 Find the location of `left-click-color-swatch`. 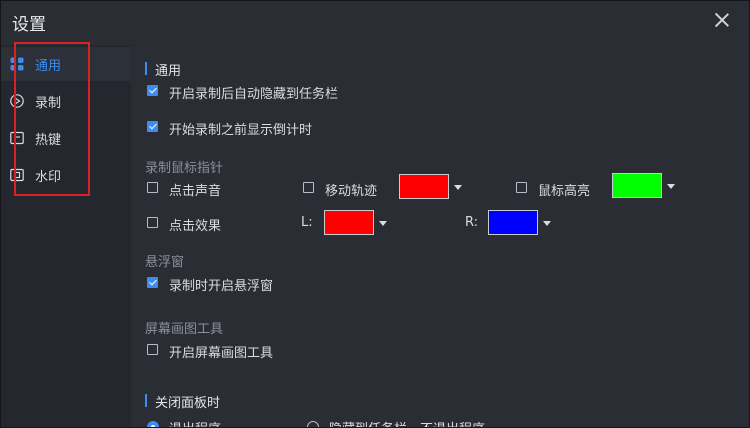

left-click-color-swatch is located at coordinates (349, 222).